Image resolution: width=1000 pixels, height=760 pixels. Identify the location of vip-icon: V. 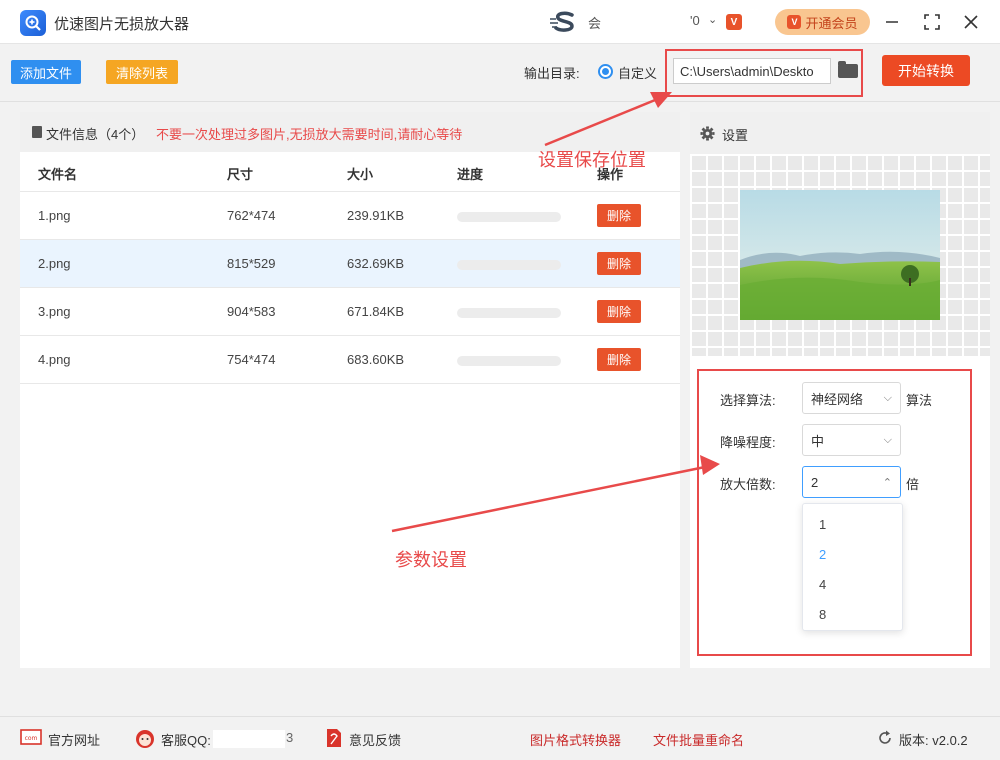
(794, 22).